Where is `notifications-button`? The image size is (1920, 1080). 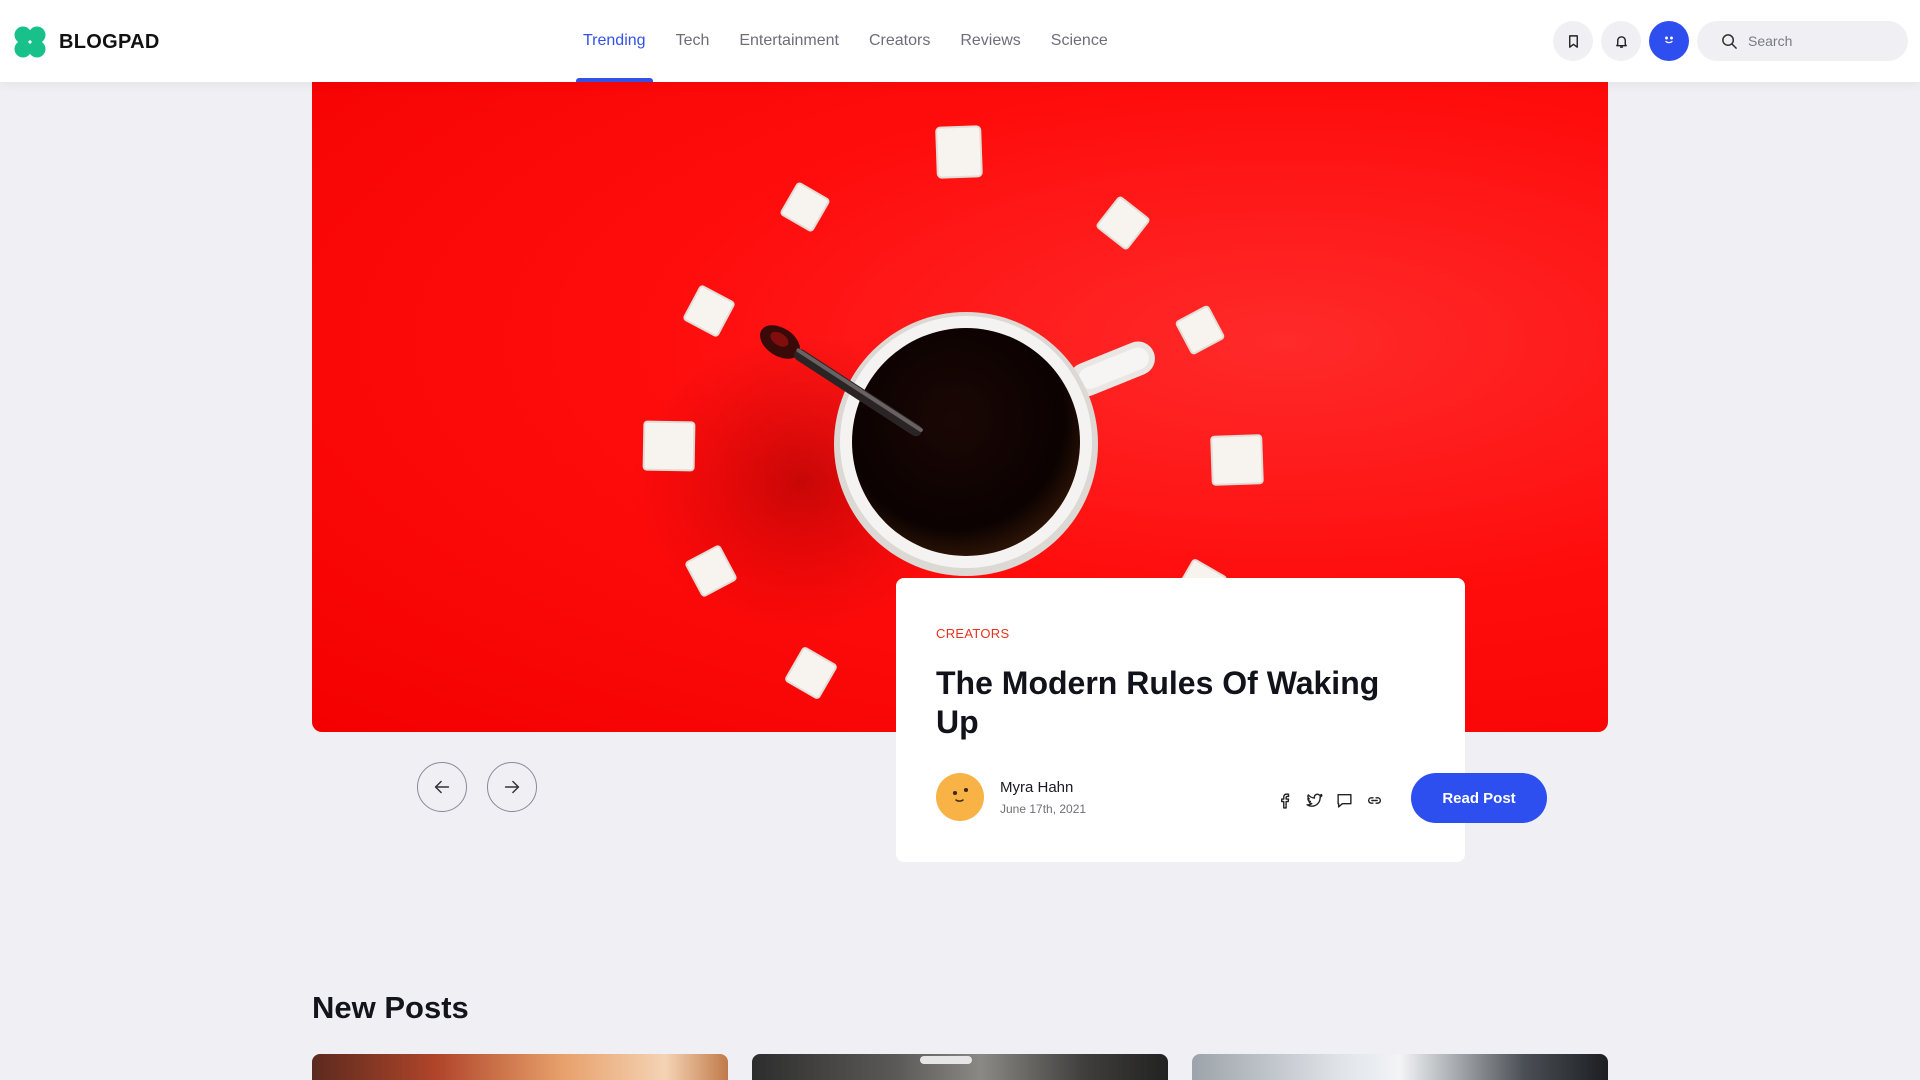 notifications-button is located at coordinates (1621, 41).